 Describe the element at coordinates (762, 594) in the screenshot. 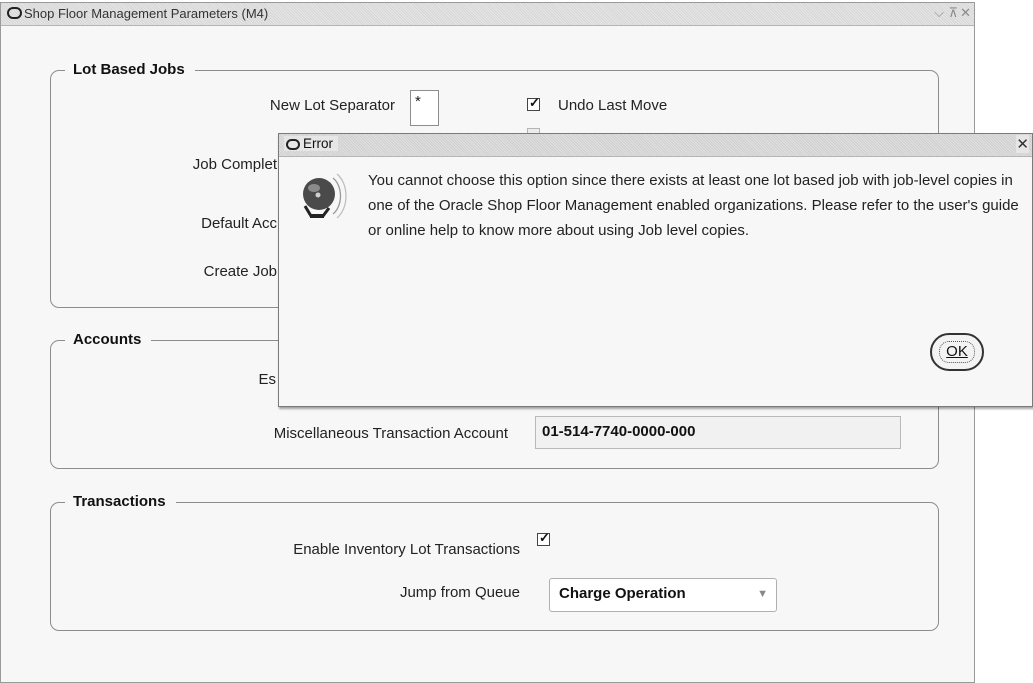

I see `chevron-down-icon: ▼` at that location.